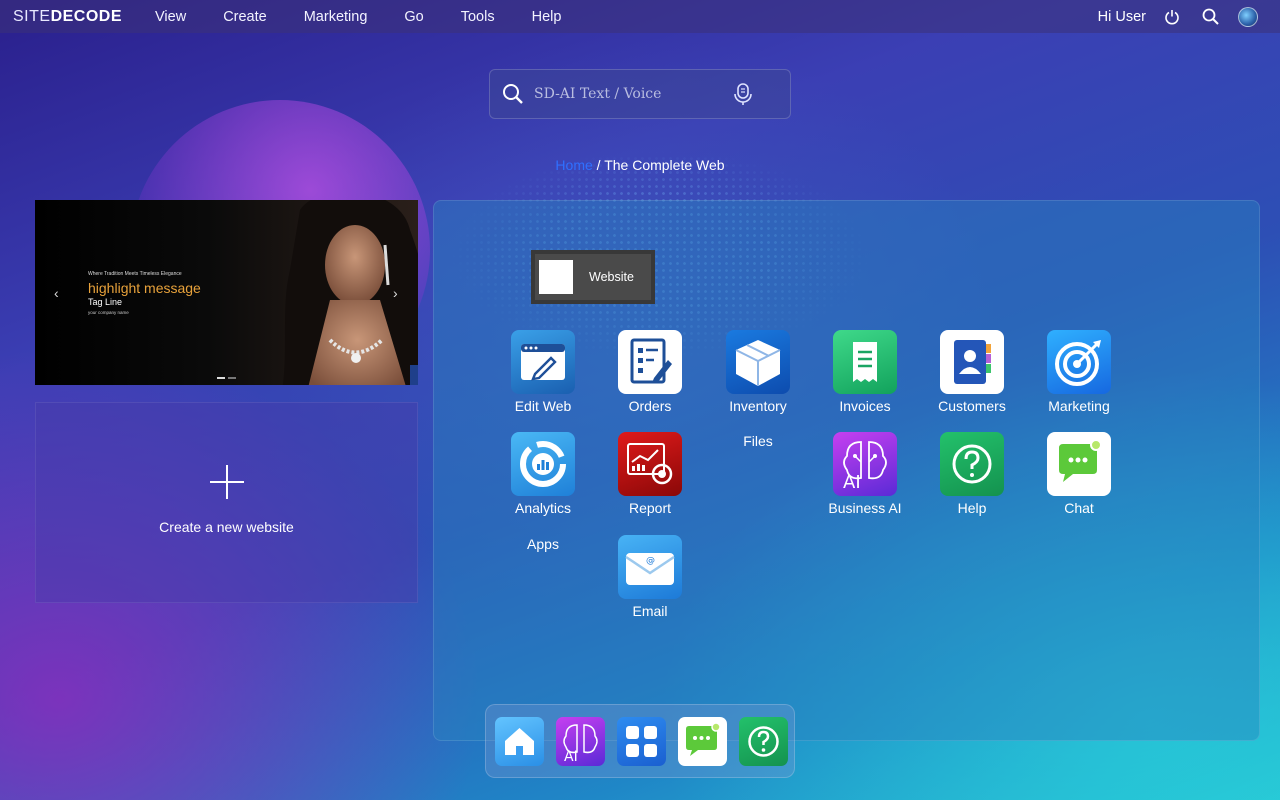  I want to click on group-label-apps: Apps, so click(543, 544).